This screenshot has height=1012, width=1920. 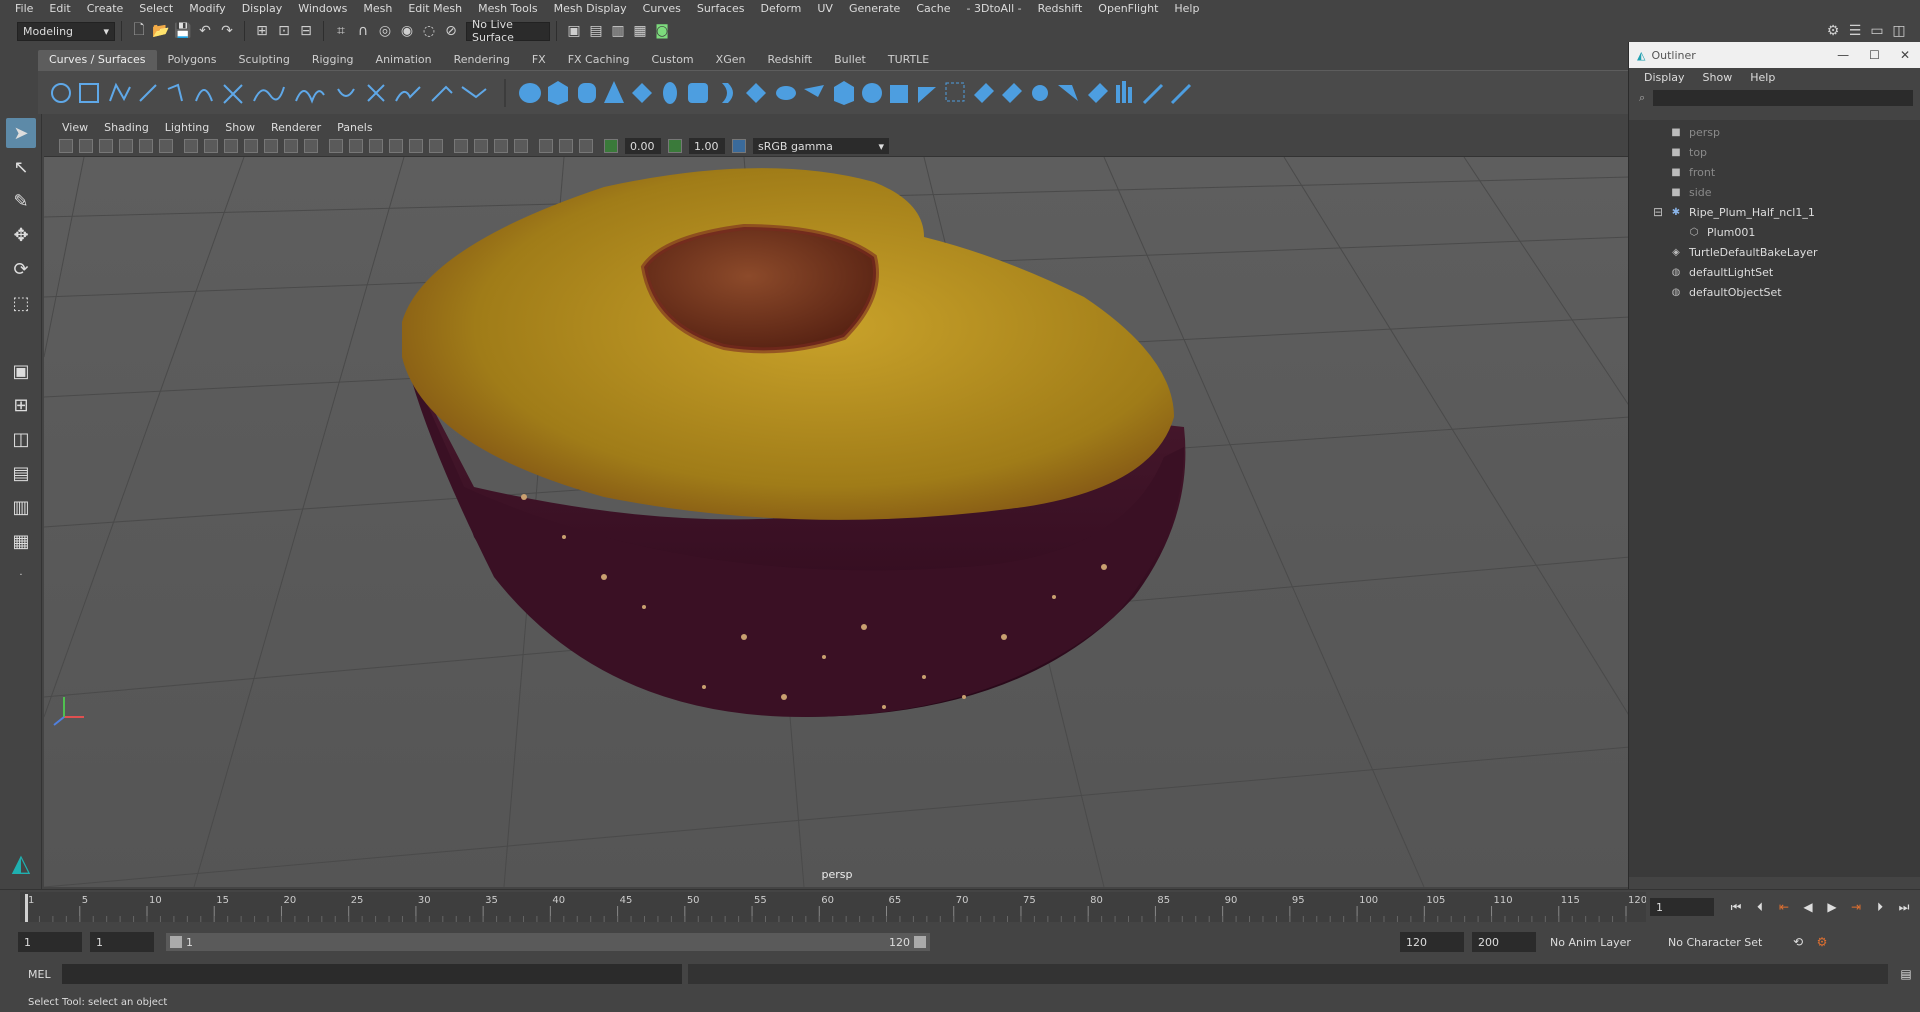 I want to click on xray-icon, so click(x=566, y=146).